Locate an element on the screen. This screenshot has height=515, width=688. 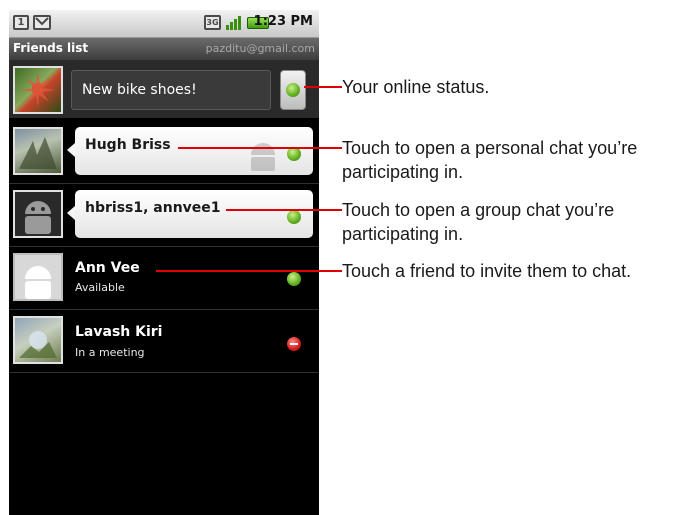
callout-line-personal-chat is located at coordinates (260, 148).